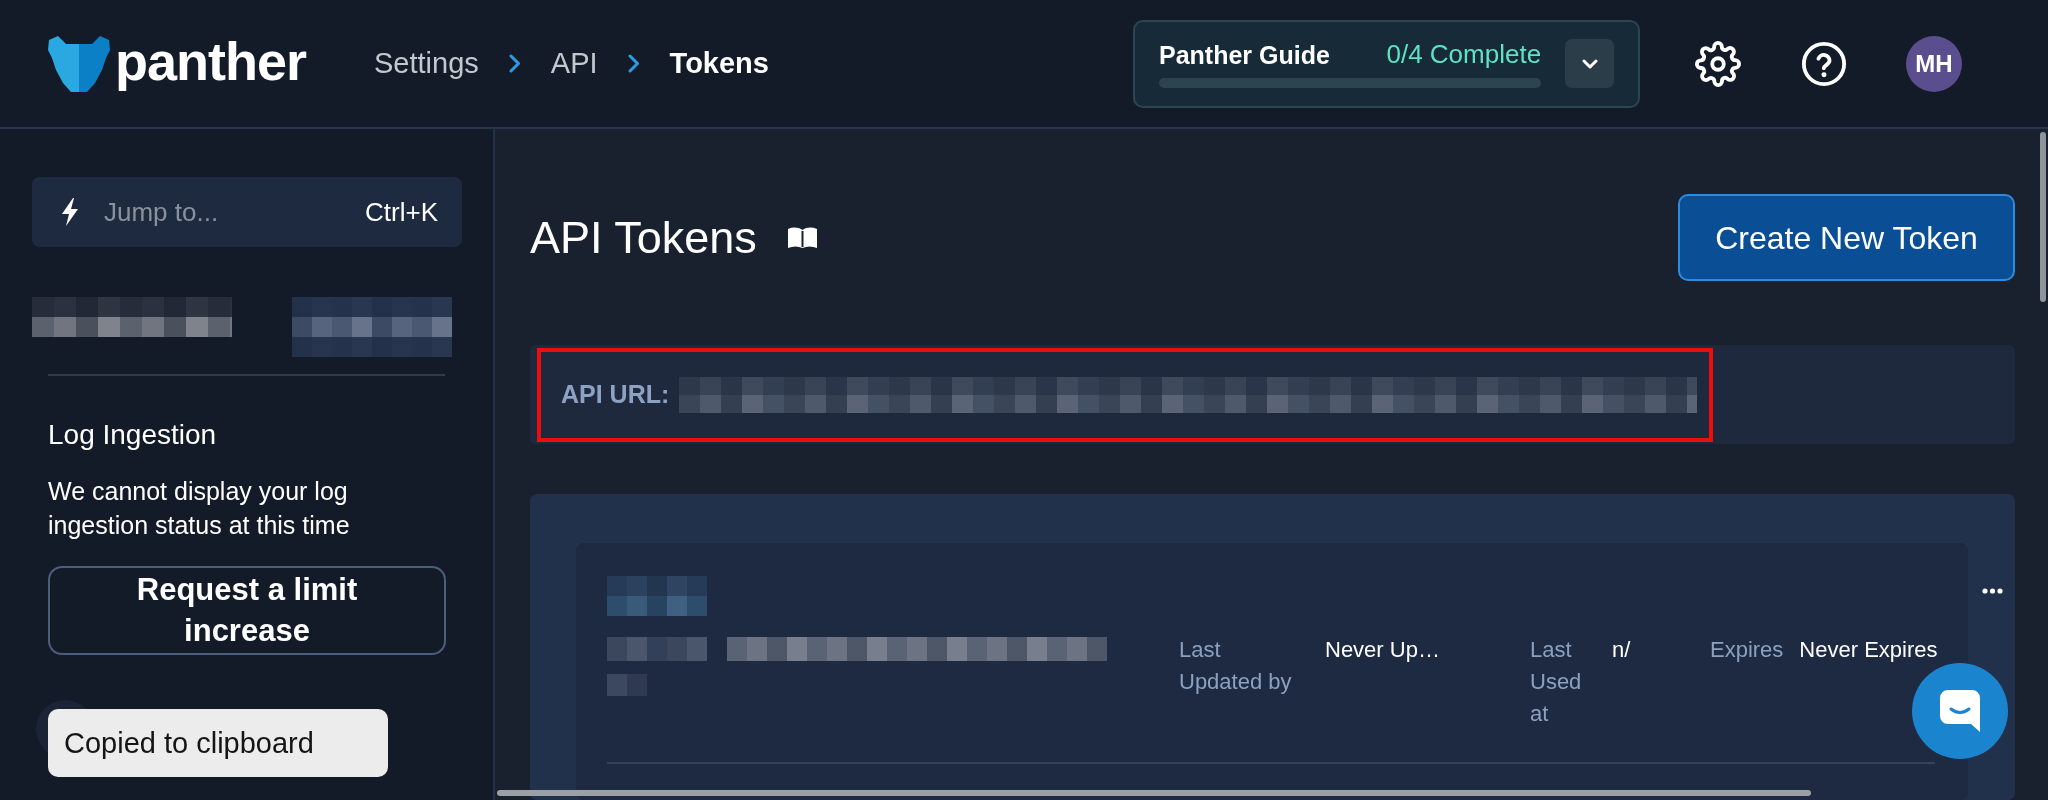  I want to click on field-value: n/, so click(1622, 650).